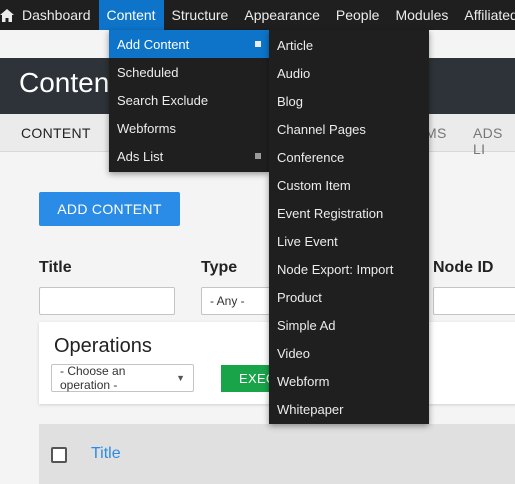  I want to click on nodeid-filter-label: Node ID, so click(463, 267).